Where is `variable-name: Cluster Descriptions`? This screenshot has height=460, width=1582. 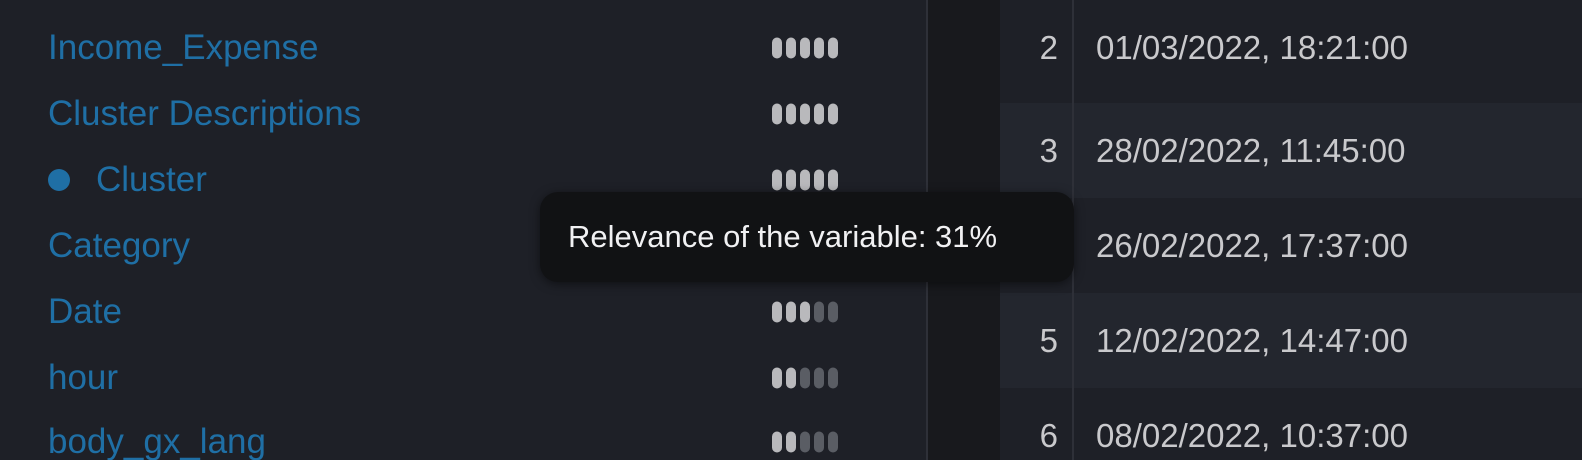 variable-name: Cluster Descriptions is located at coordinates (204, 114).